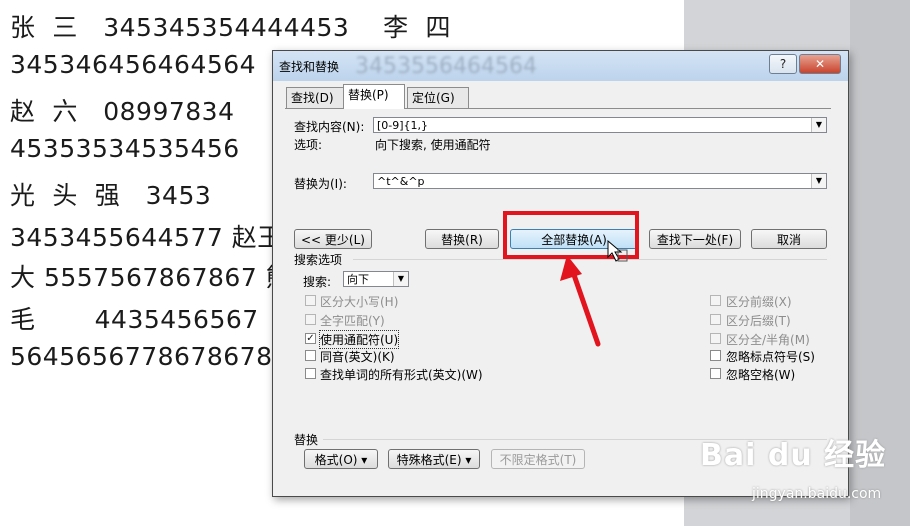 The width and height of the screenshot is (910, 526). What do you see at coordinates (462, 239) in the screenshot?
I see `replace-button: 替换(R)` at bounding box center [462, 239].